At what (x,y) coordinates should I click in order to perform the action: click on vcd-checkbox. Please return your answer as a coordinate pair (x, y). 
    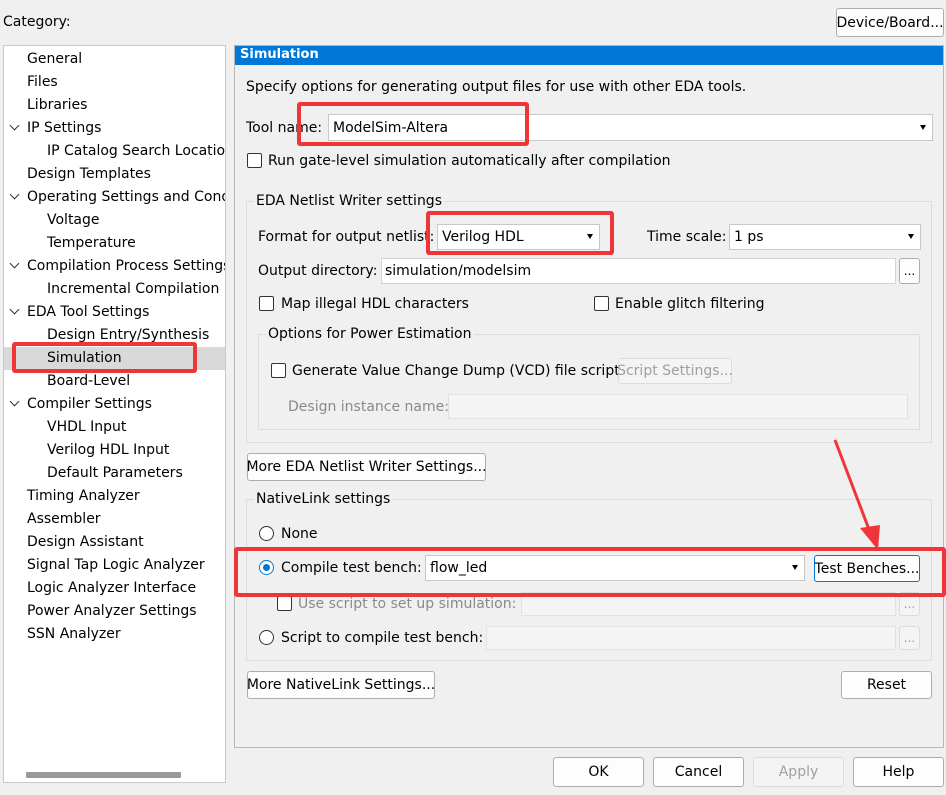
    Looking at the image, I should click on (278, 370).